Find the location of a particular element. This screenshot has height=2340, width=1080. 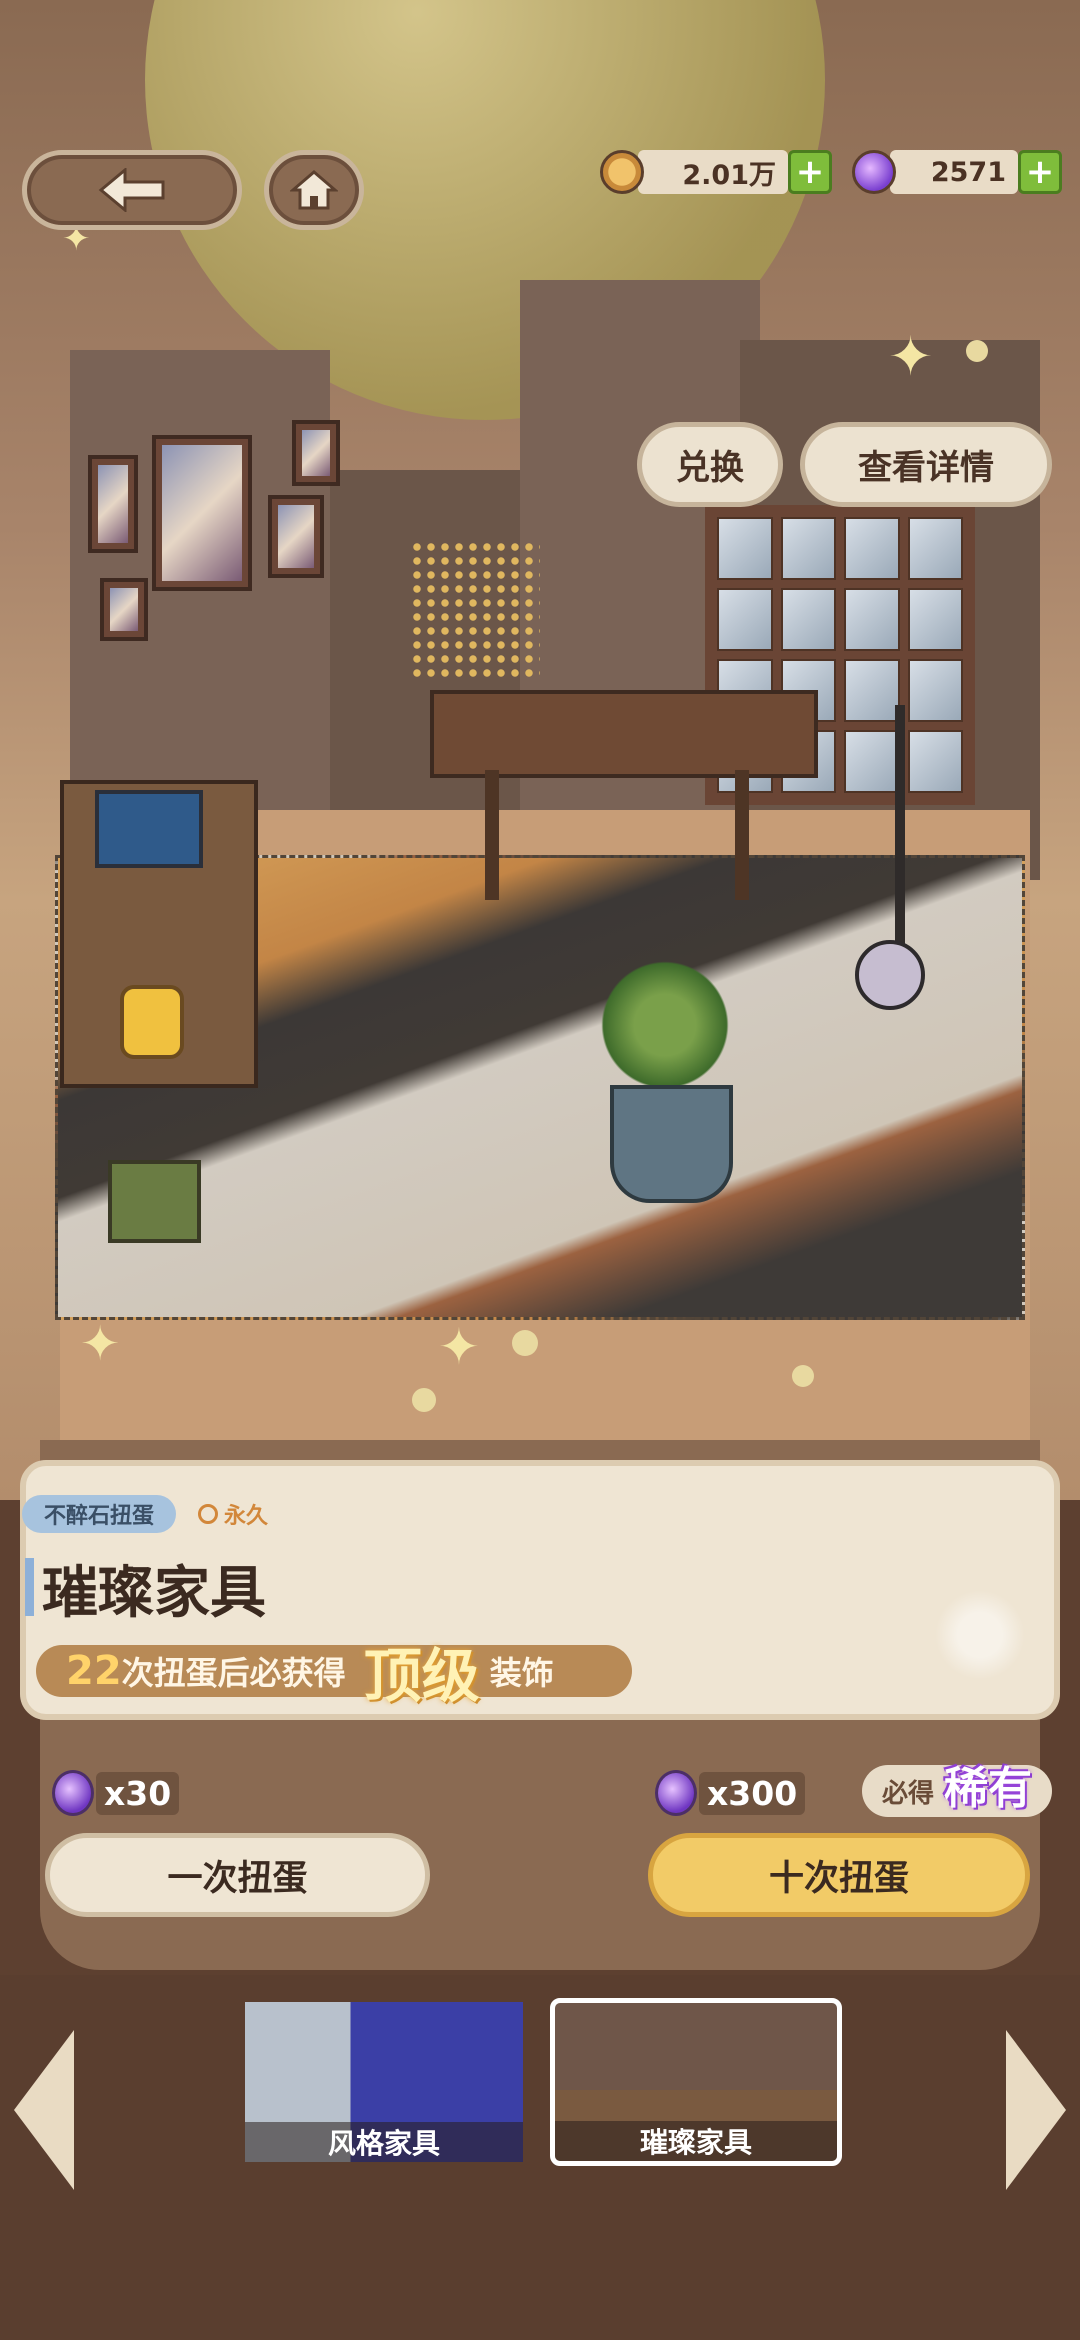

table-lamp is located at coordinates (152, 1022).